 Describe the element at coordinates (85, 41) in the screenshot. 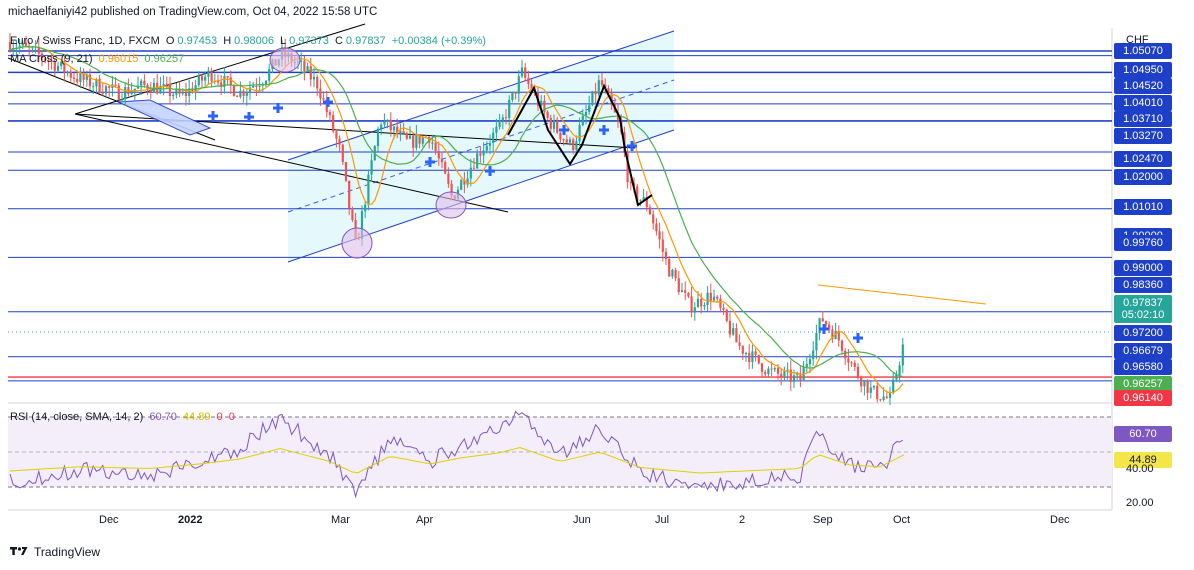

I see `symbol-name: Euro / Swiss Franc, 1D, FXCM` at that location.